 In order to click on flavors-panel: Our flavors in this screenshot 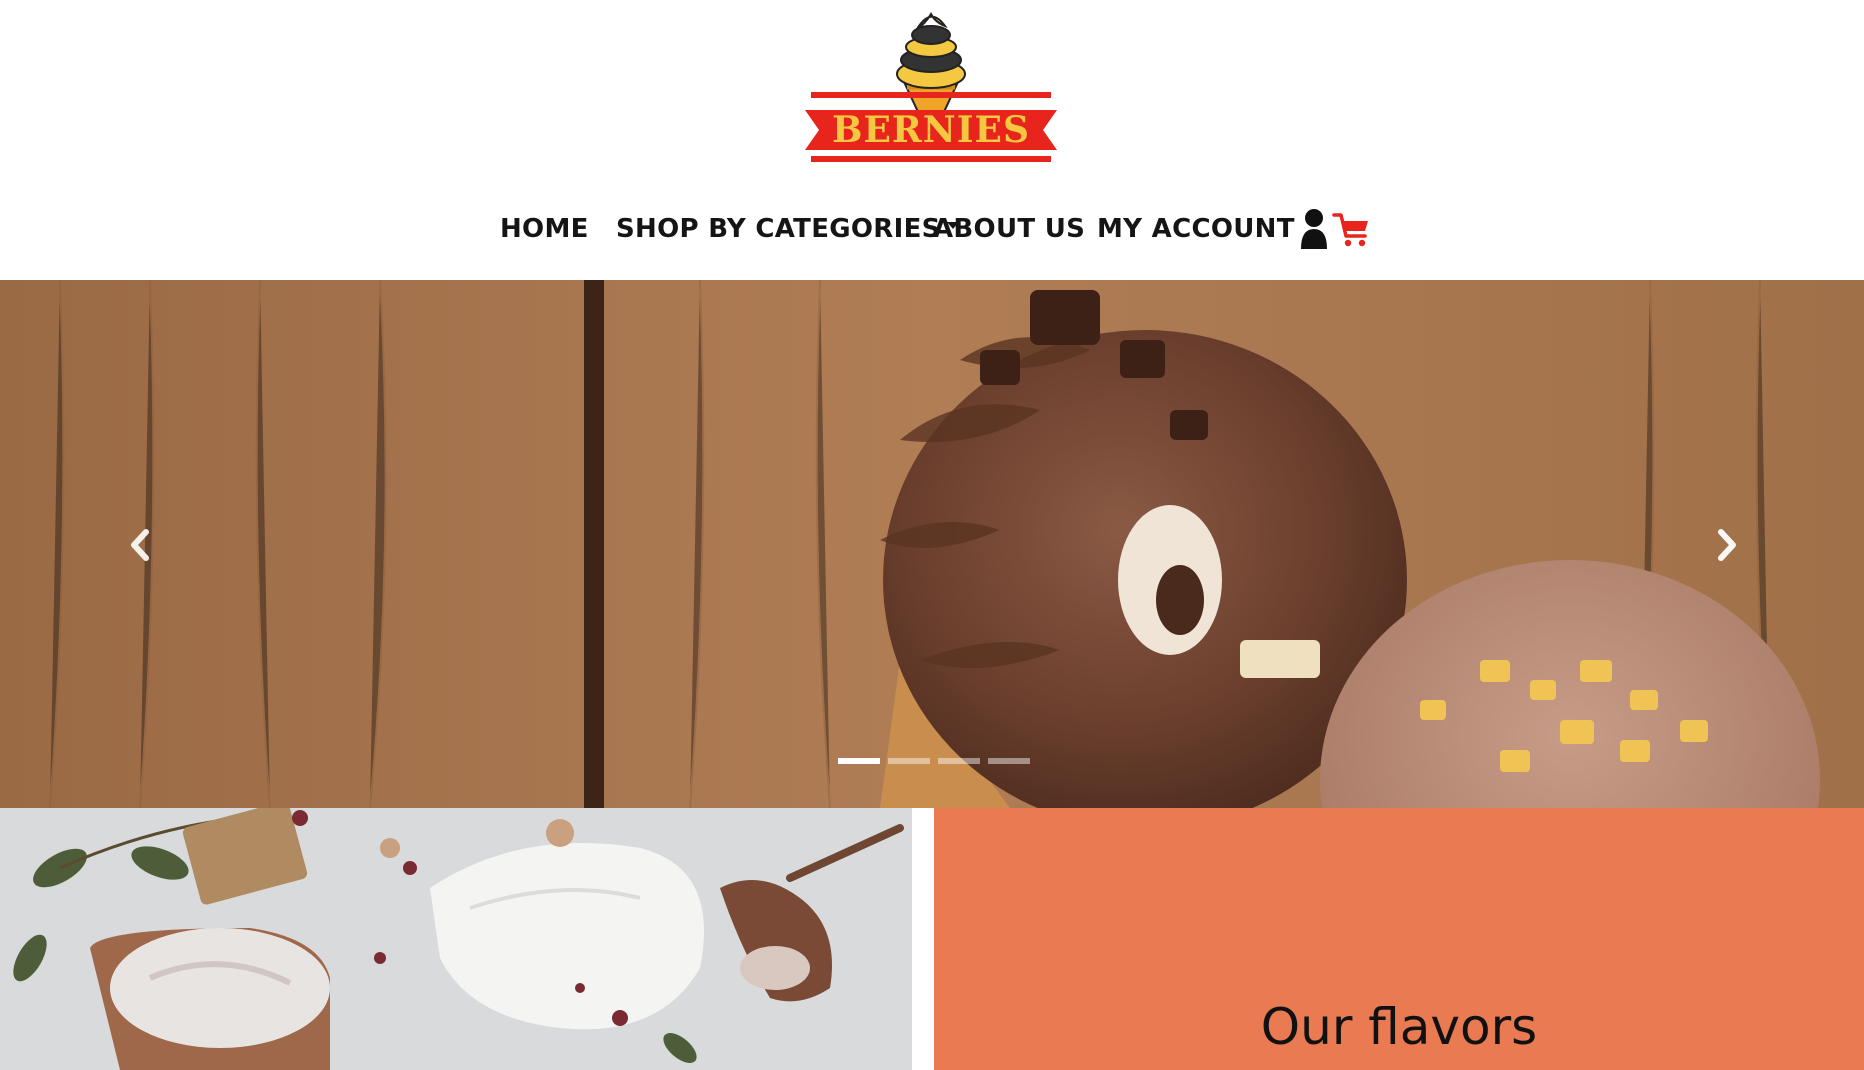, I will do `click(1399, 939)`.